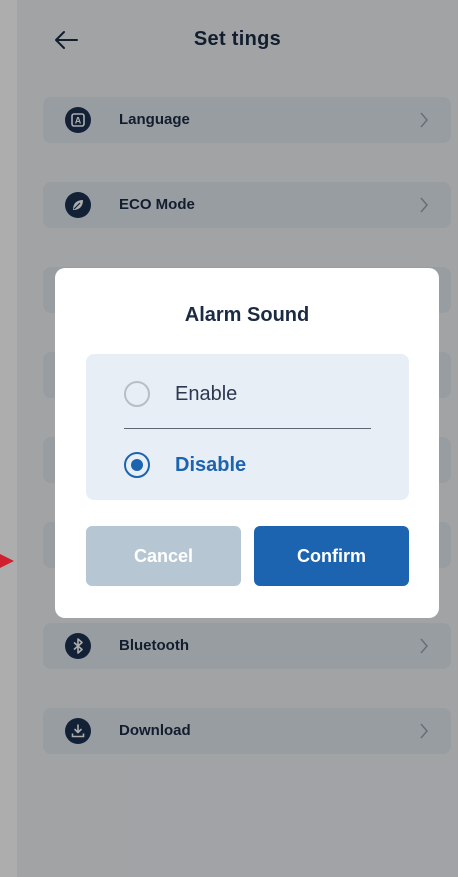 The image size is (458, 877). Describe the element at coordinates (249, 395) in the screenshot. I see `option-enable: Enable` at that location.